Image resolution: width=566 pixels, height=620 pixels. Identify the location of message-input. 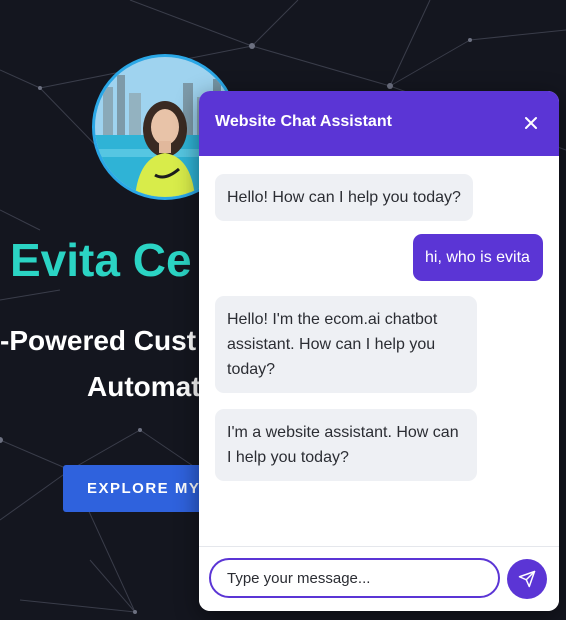
(354, 578).